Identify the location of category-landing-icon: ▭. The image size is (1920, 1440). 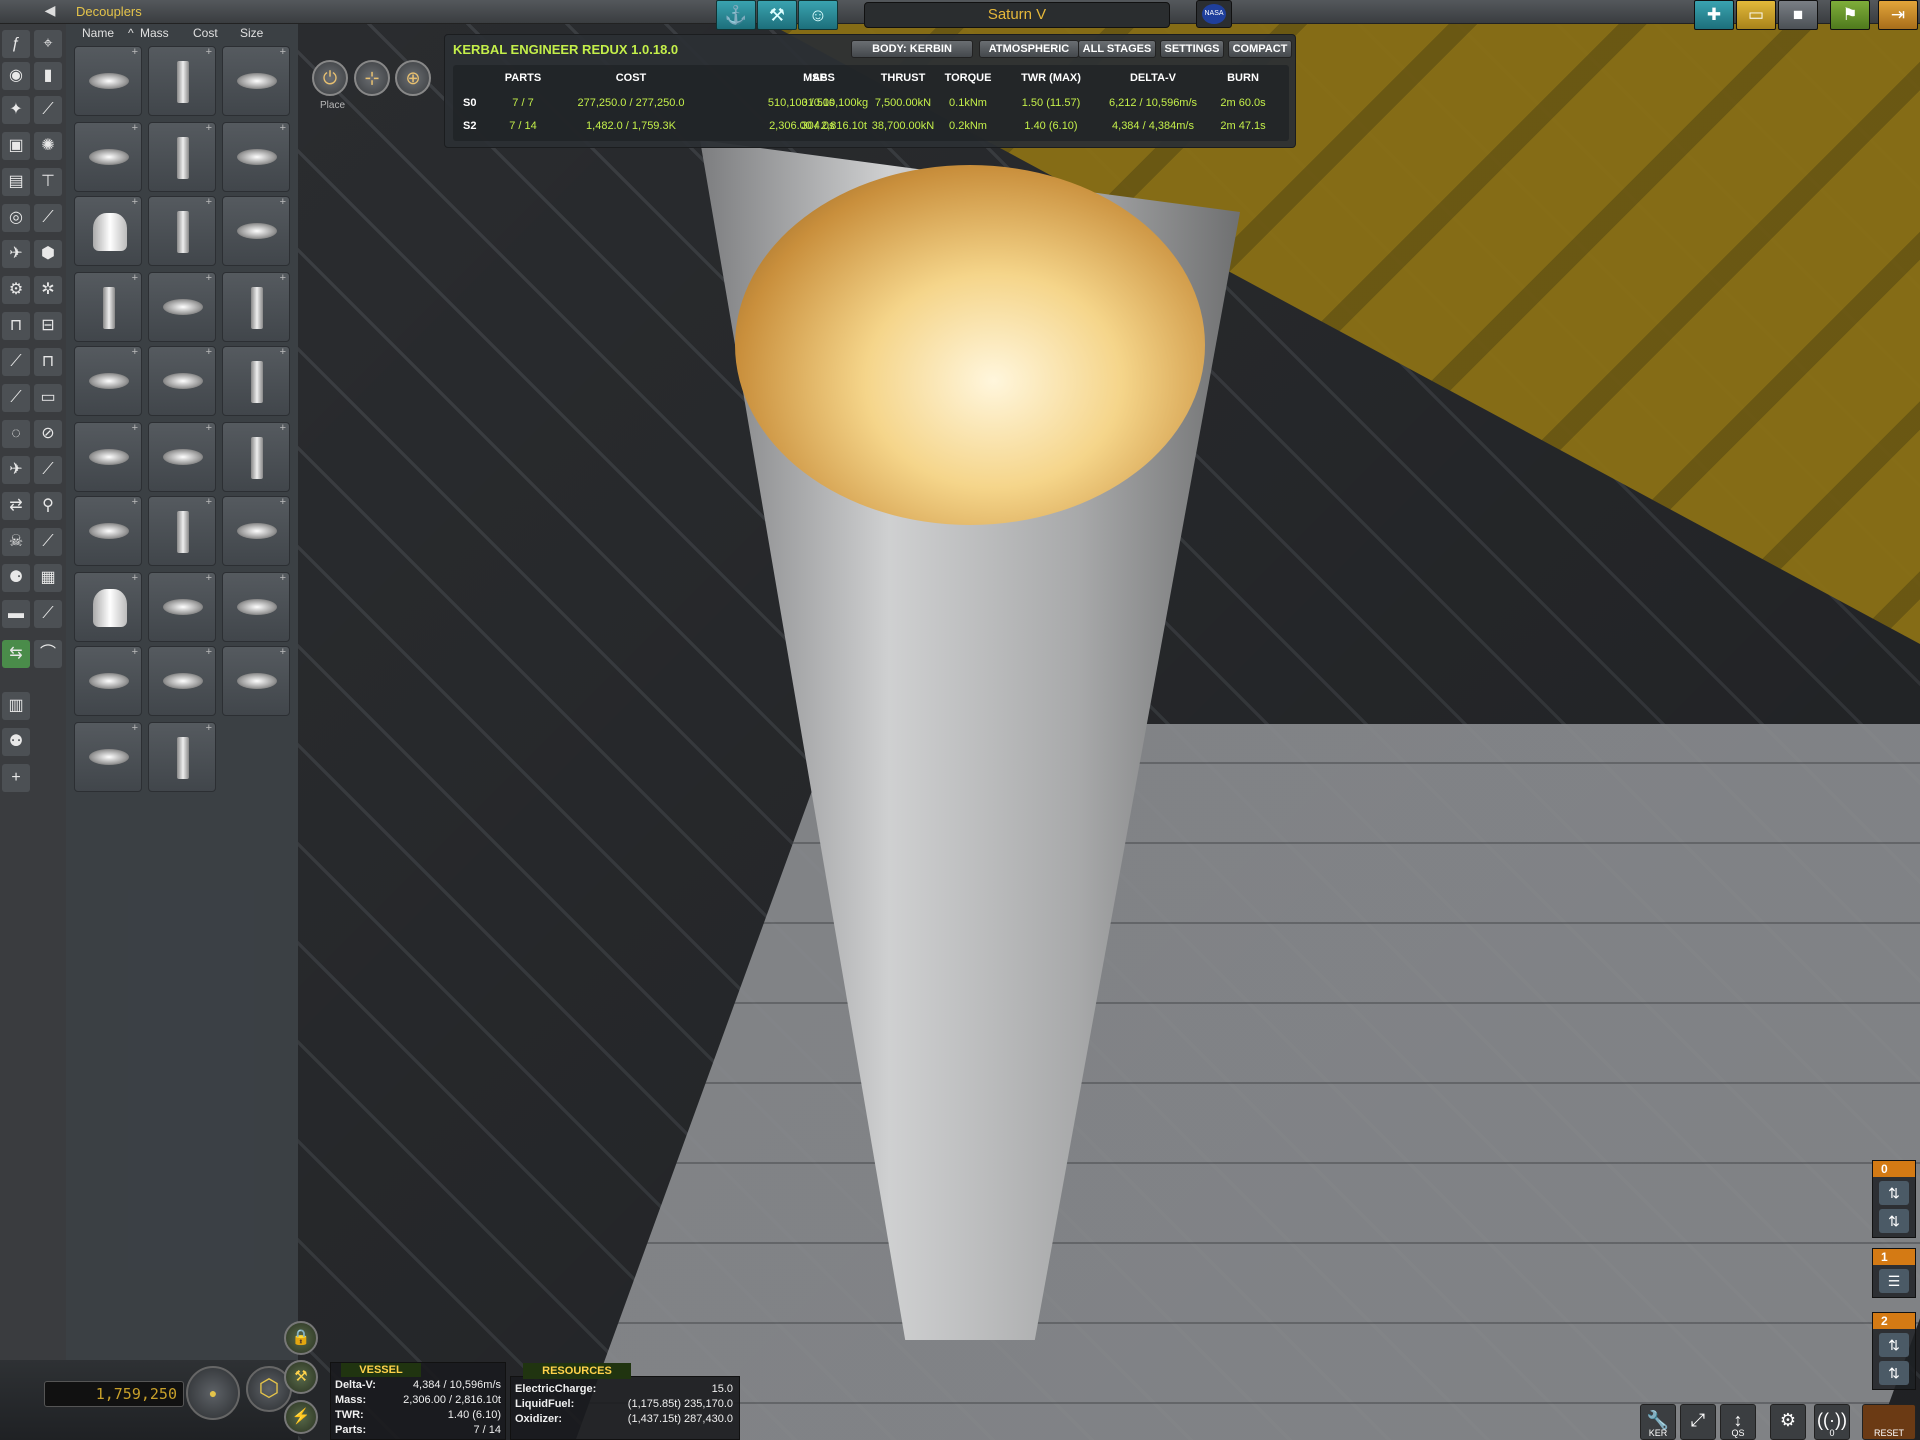
(48, 398).